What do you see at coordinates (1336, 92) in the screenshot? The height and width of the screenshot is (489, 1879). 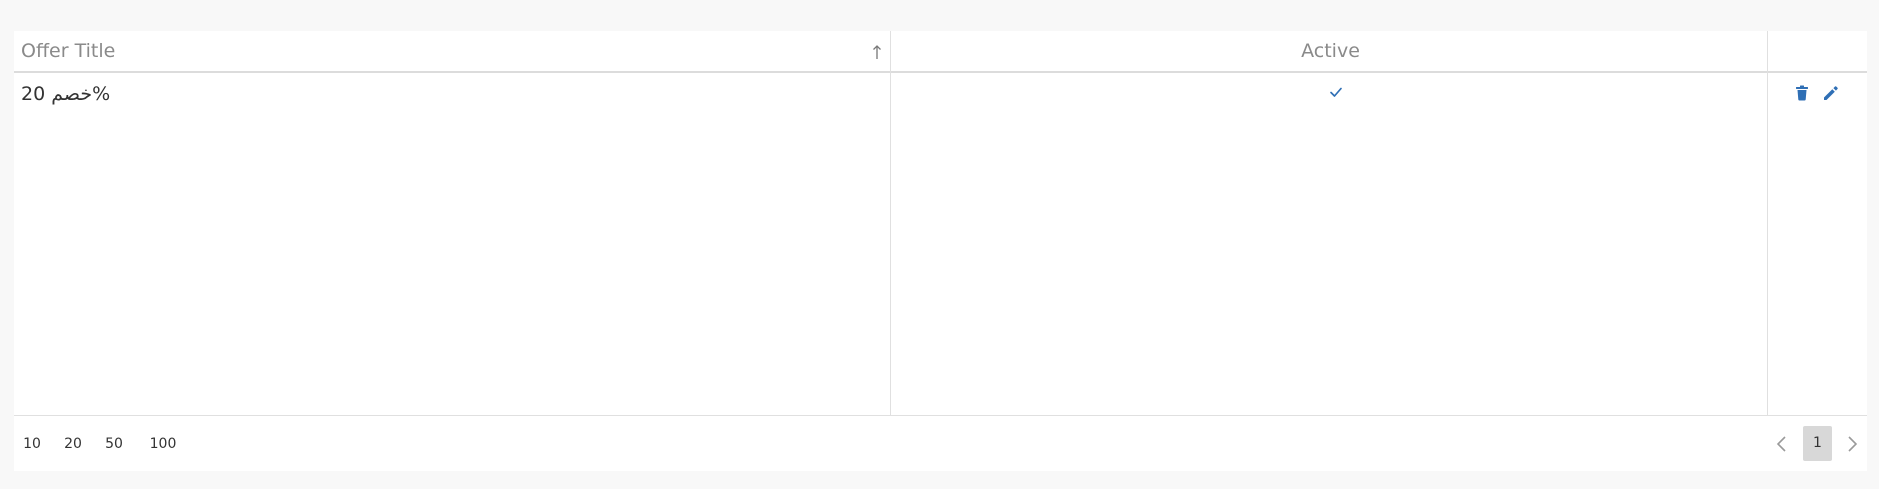 I see `check-icon` at bounding box center [1336, 92].